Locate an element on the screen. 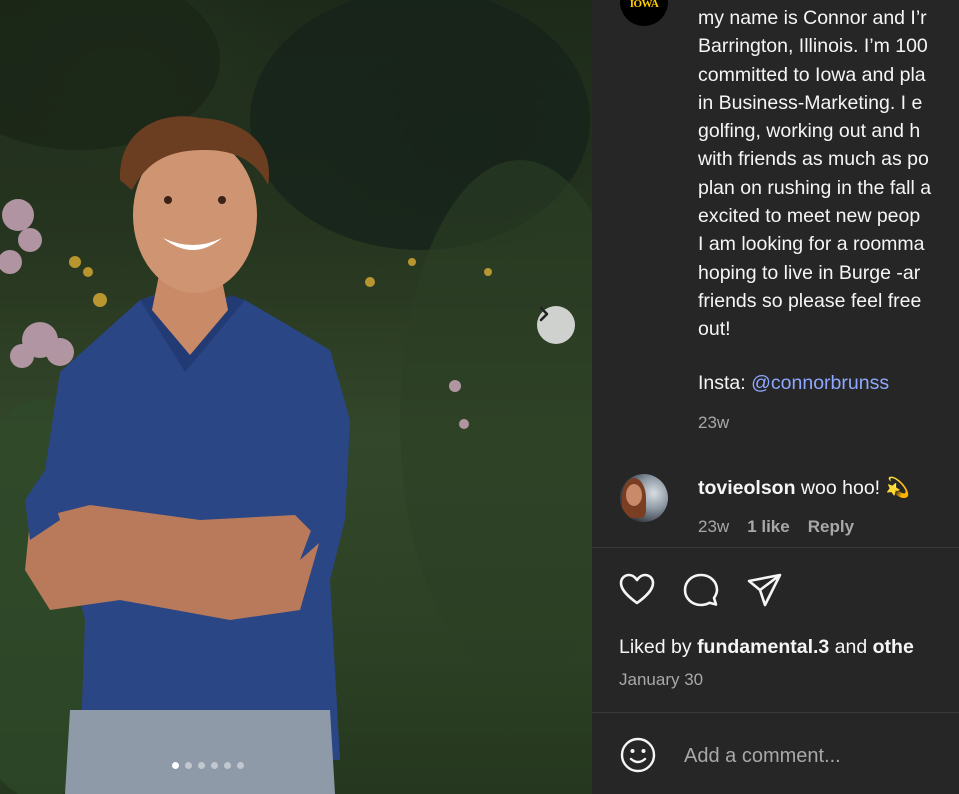 The width and height of the screenshot is (959, 794). author-avatar: IOWA is located at coordinates (644, 13).